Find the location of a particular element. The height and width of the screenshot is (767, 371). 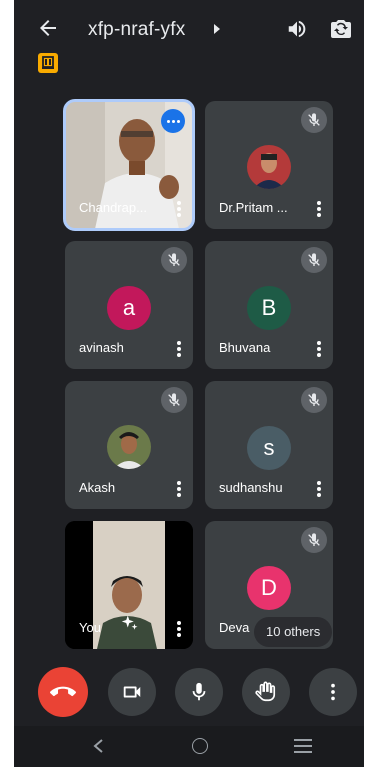

participant-tile: B Bhuvana is located at coordinates (269, 305).